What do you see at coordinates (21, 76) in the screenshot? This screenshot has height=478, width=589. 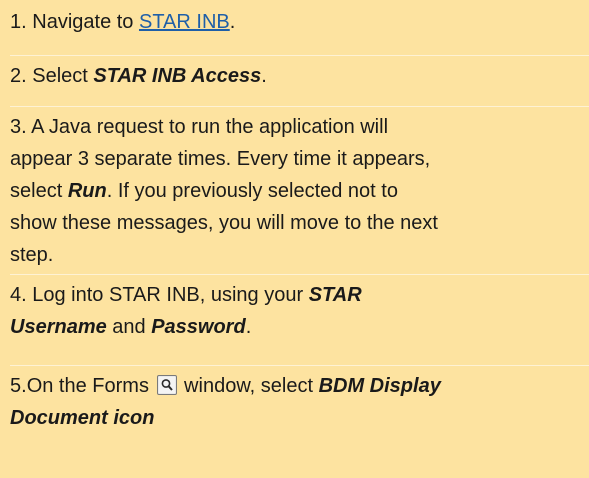 I see `step-2-number: 2.` at bounding box center [21, 76].